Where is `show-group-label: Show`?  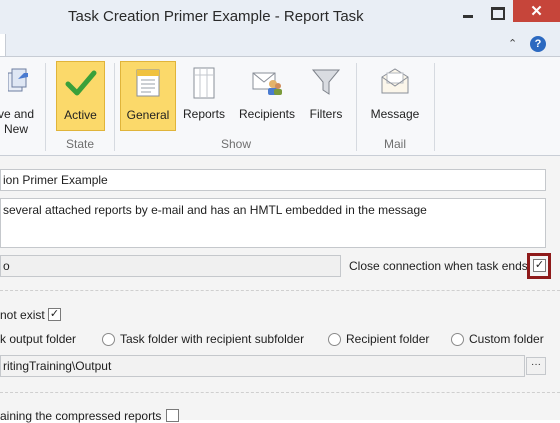 show-group-label: Show is located at coordinates (236, 144).